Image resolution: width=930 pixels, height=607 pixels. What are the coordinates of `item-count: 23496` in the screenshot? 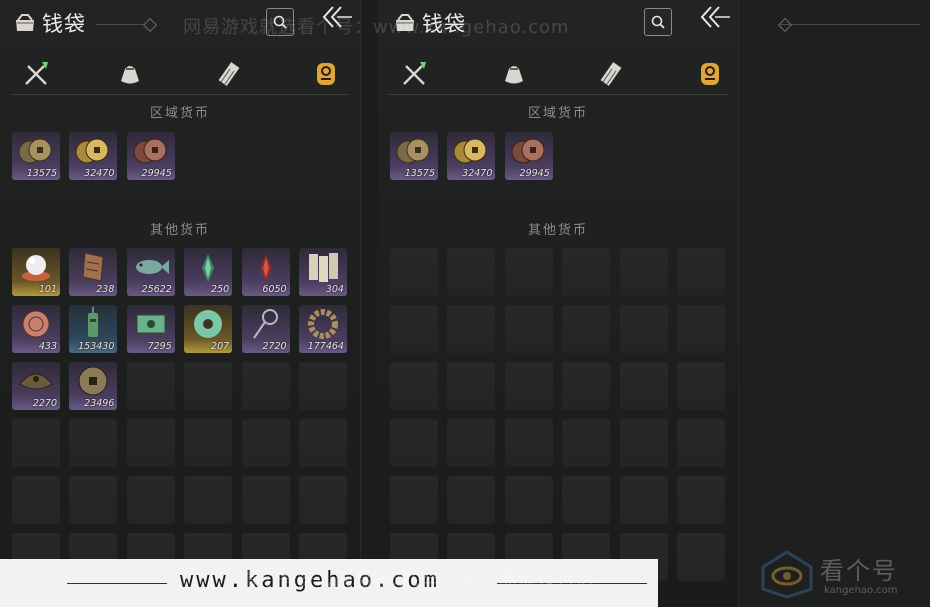 It's located at (99, 403).